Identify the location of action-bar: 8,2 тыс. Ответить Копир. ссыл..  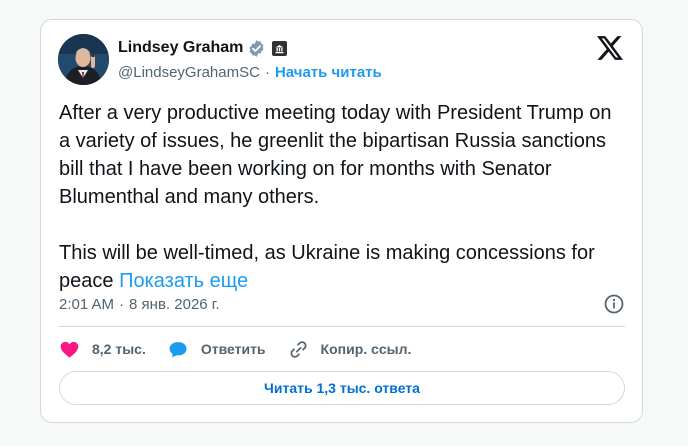
(246, 349).